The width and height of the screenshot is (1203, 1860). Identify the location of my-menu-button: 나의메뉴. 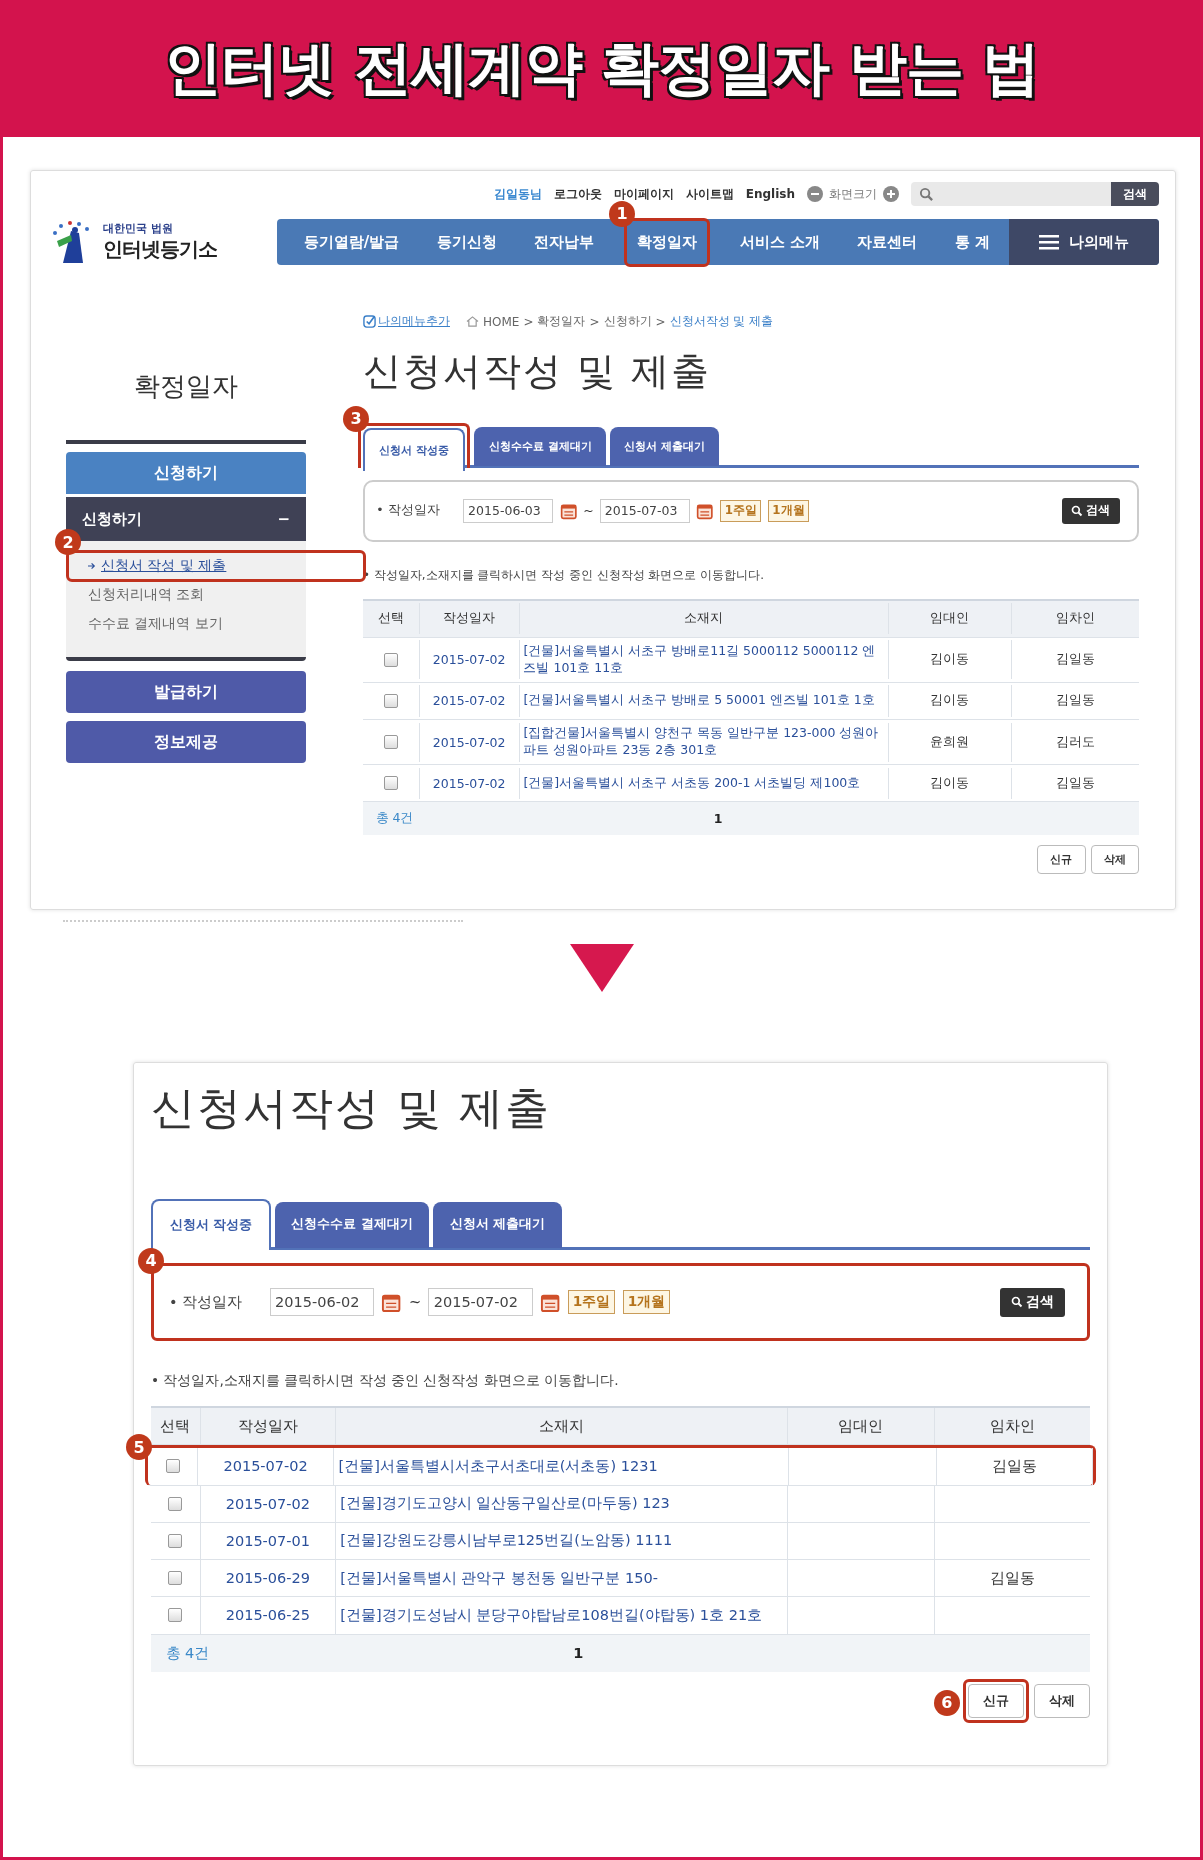
(1084, 242).